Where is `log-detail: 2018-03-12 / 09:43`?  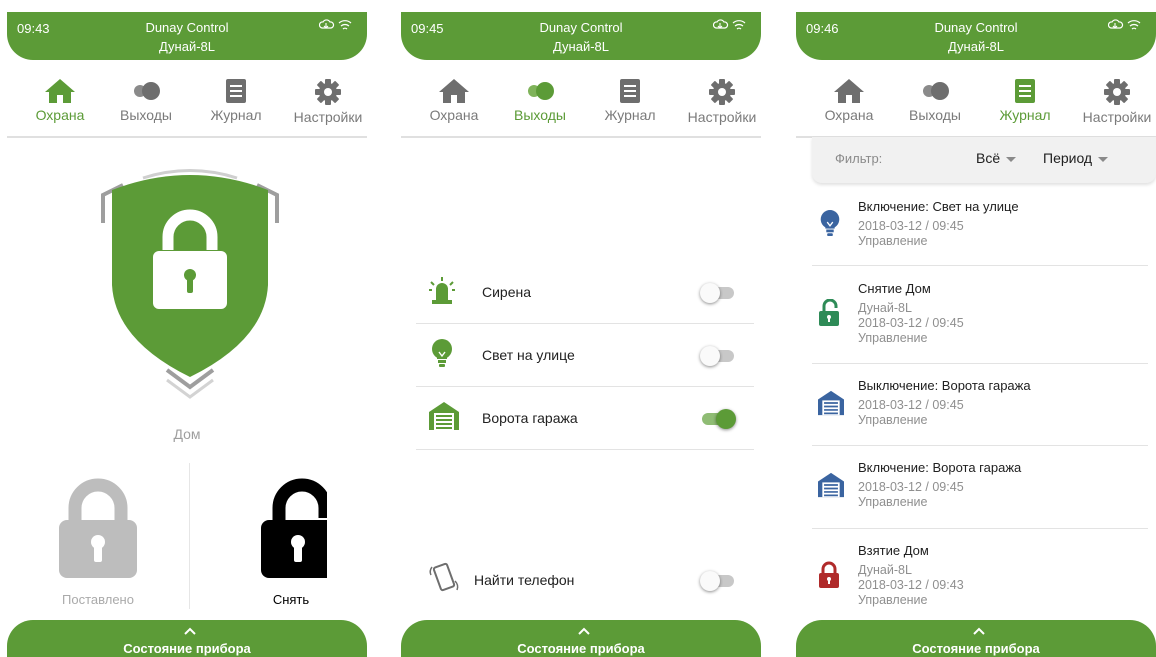 log-detail: 2018-03-12 / 09:43 is located at coordinates (911, 585).